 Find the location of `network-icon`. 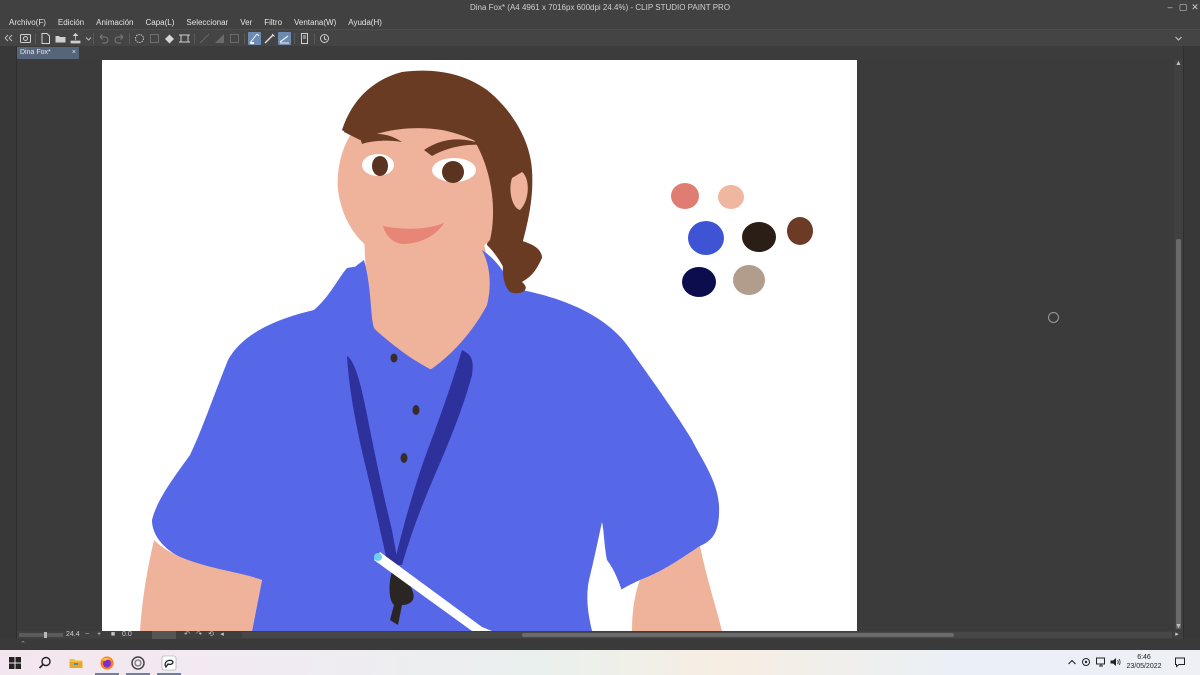

network-icon is located at coordinates (1101, 662).